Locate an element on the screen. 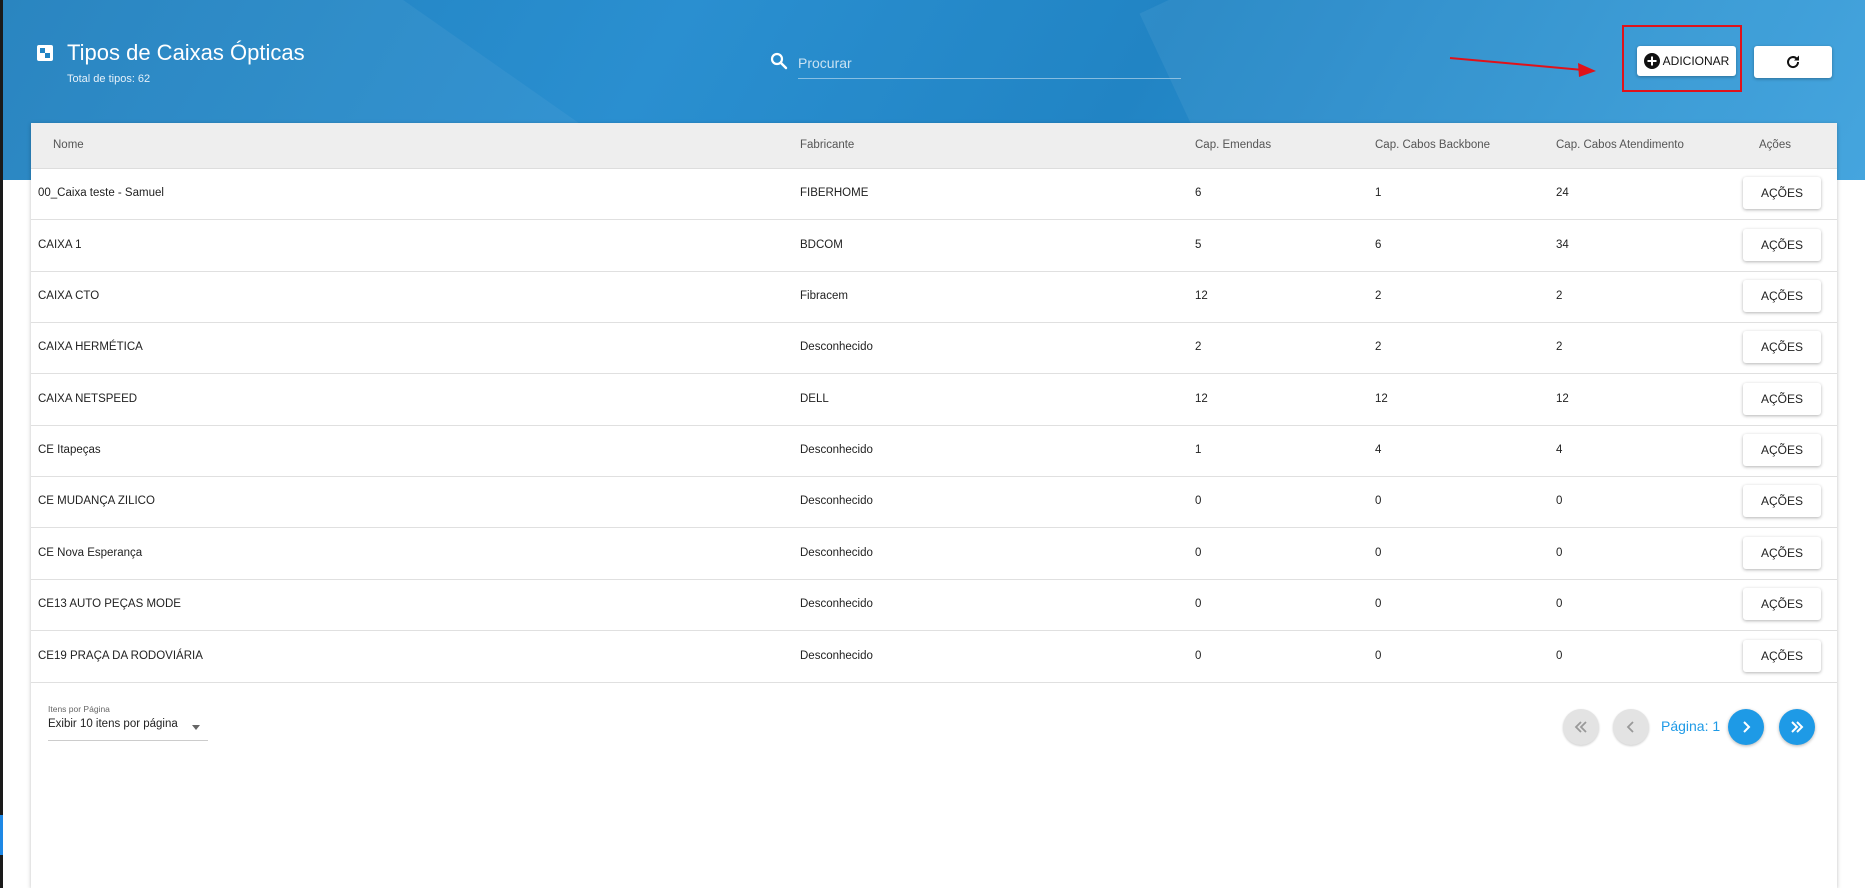 The width and height of the screenshot is (1865, 888). column-header-emendas: Cap. Emendas is located at coordinates (1233, 145).